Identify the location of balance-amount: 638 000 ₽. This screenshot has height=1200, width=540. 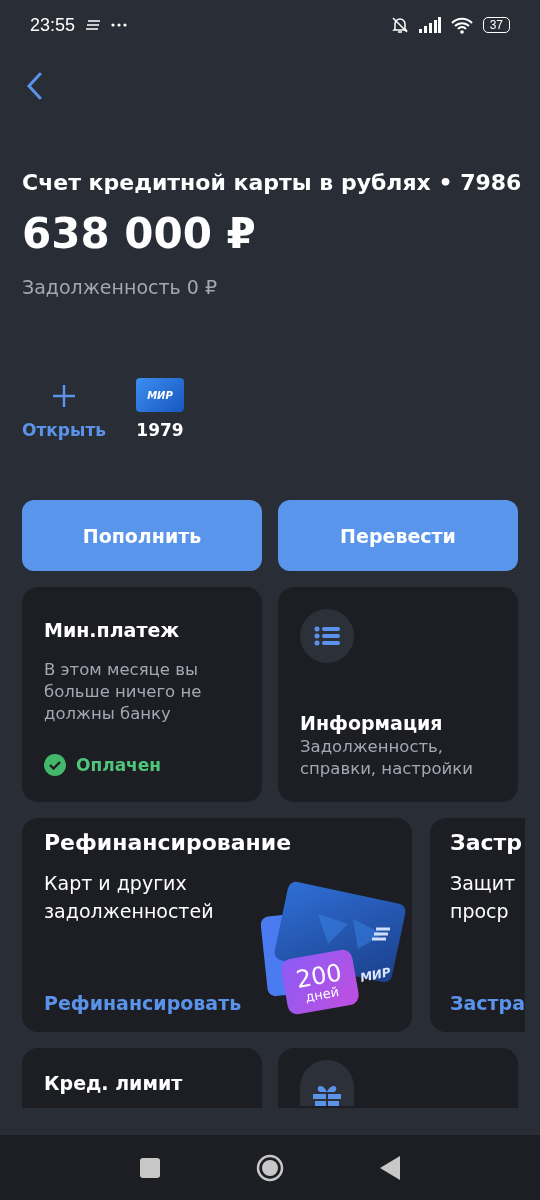
(139, 233).